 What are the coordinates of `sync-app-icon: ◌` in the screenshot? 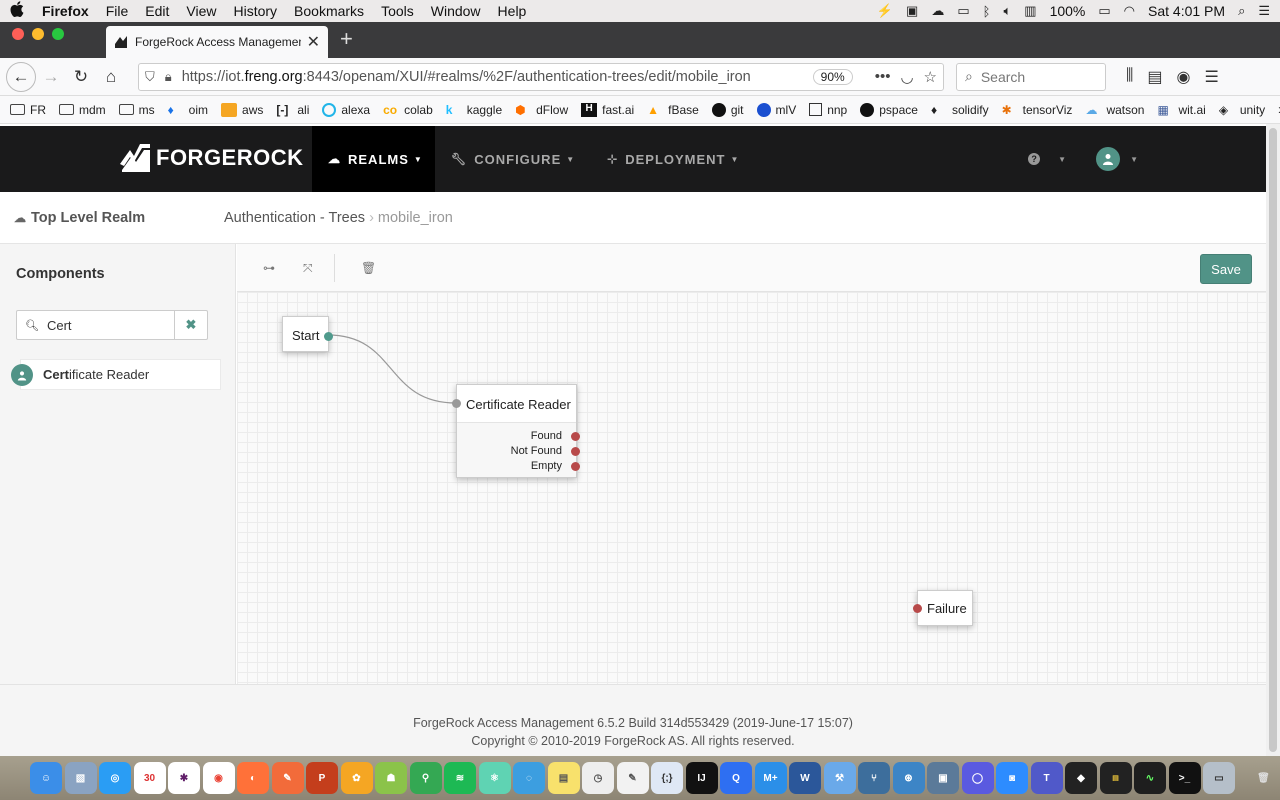 It's located at (529, 778).